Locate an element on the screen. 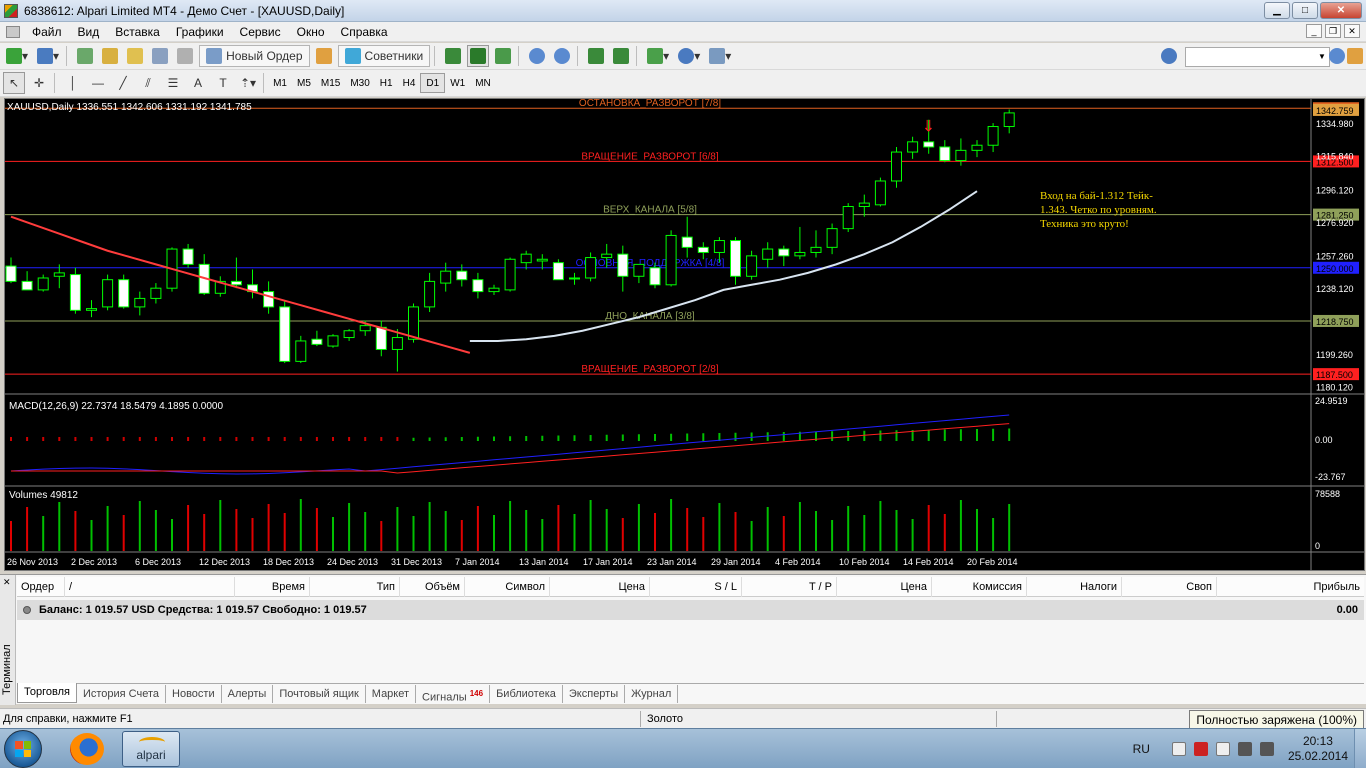 Image resolution: width=1366 pixels, height=768 pixels. timeframe-d1: D1 is located at coordinates (433, 83).